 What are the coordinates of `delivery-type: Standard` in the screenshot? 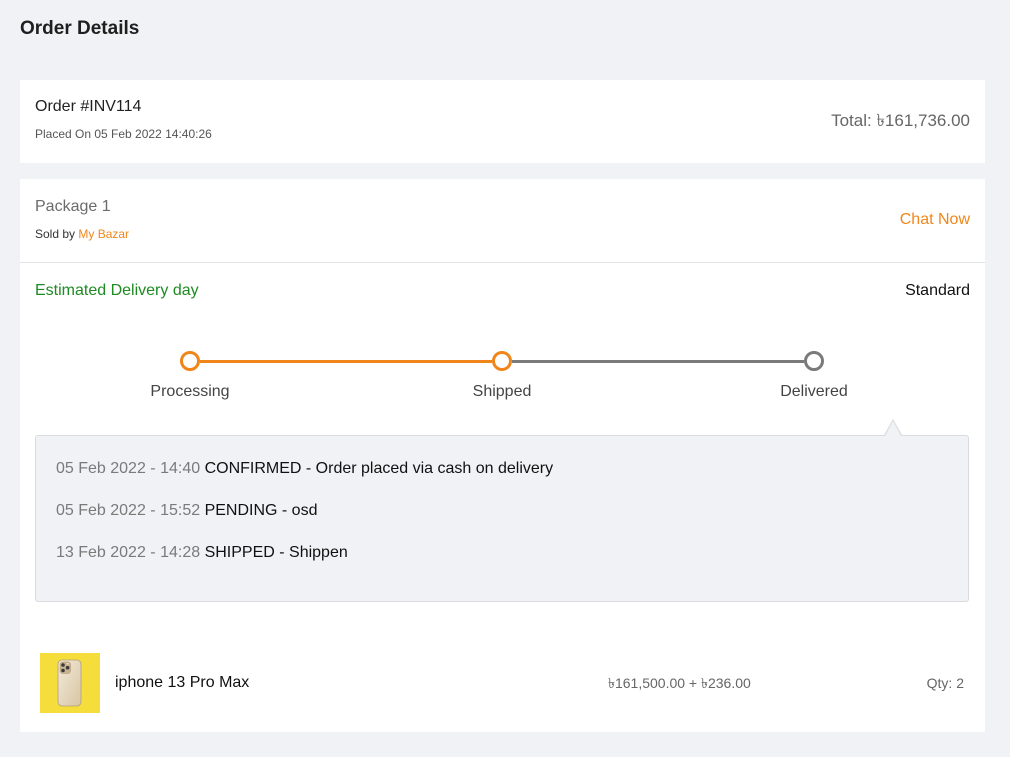 It's located at (937, 290).